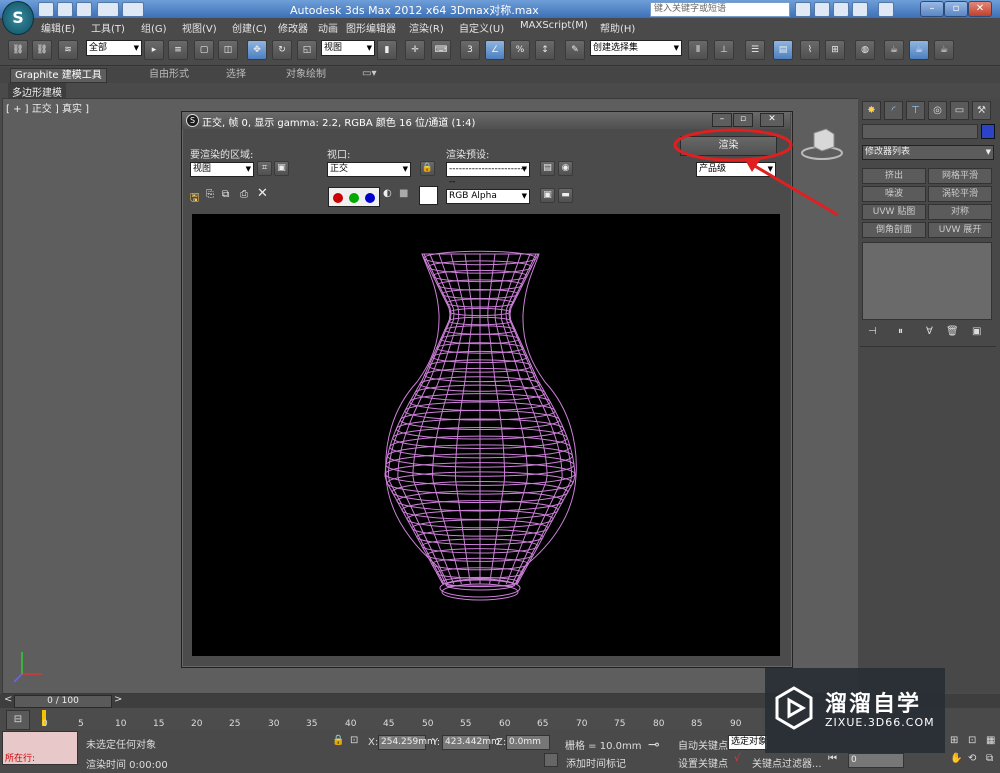  Describe the element at coordinates (354, 740) in the screenshot. I see `absolute-mode-icon: ⊡` at that location.